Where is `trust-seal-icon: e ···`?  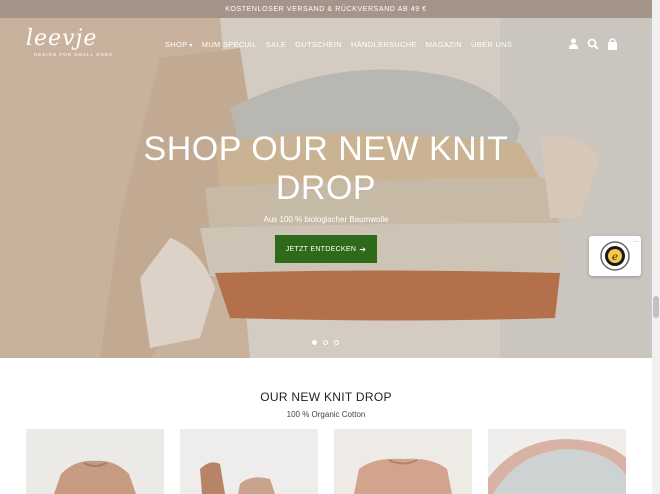 trust-seal-icon: e ··· is located at coordinates (619, 255).